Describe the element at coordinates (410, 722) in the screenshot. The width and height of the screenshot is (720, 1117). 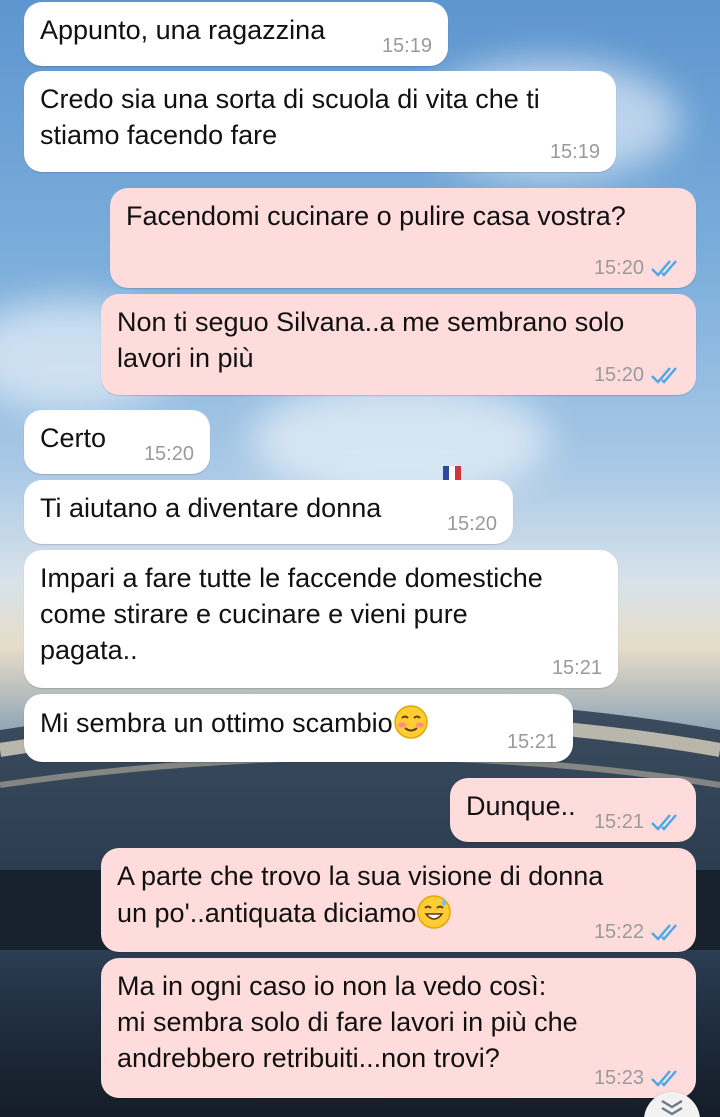
I see `smiling-face-icon` at that location.